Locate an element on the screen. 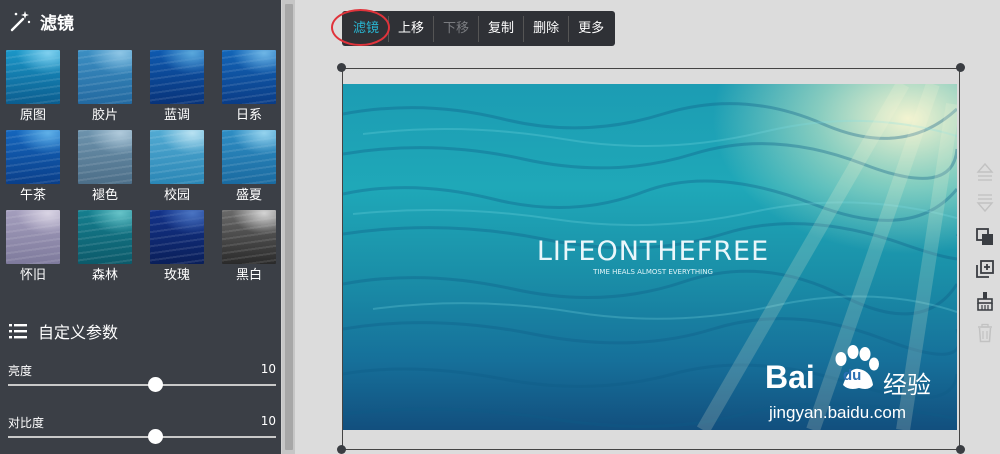 This screenshot has width=1000, height=454. filter-button-highlight is located at coordinates (360, 27).